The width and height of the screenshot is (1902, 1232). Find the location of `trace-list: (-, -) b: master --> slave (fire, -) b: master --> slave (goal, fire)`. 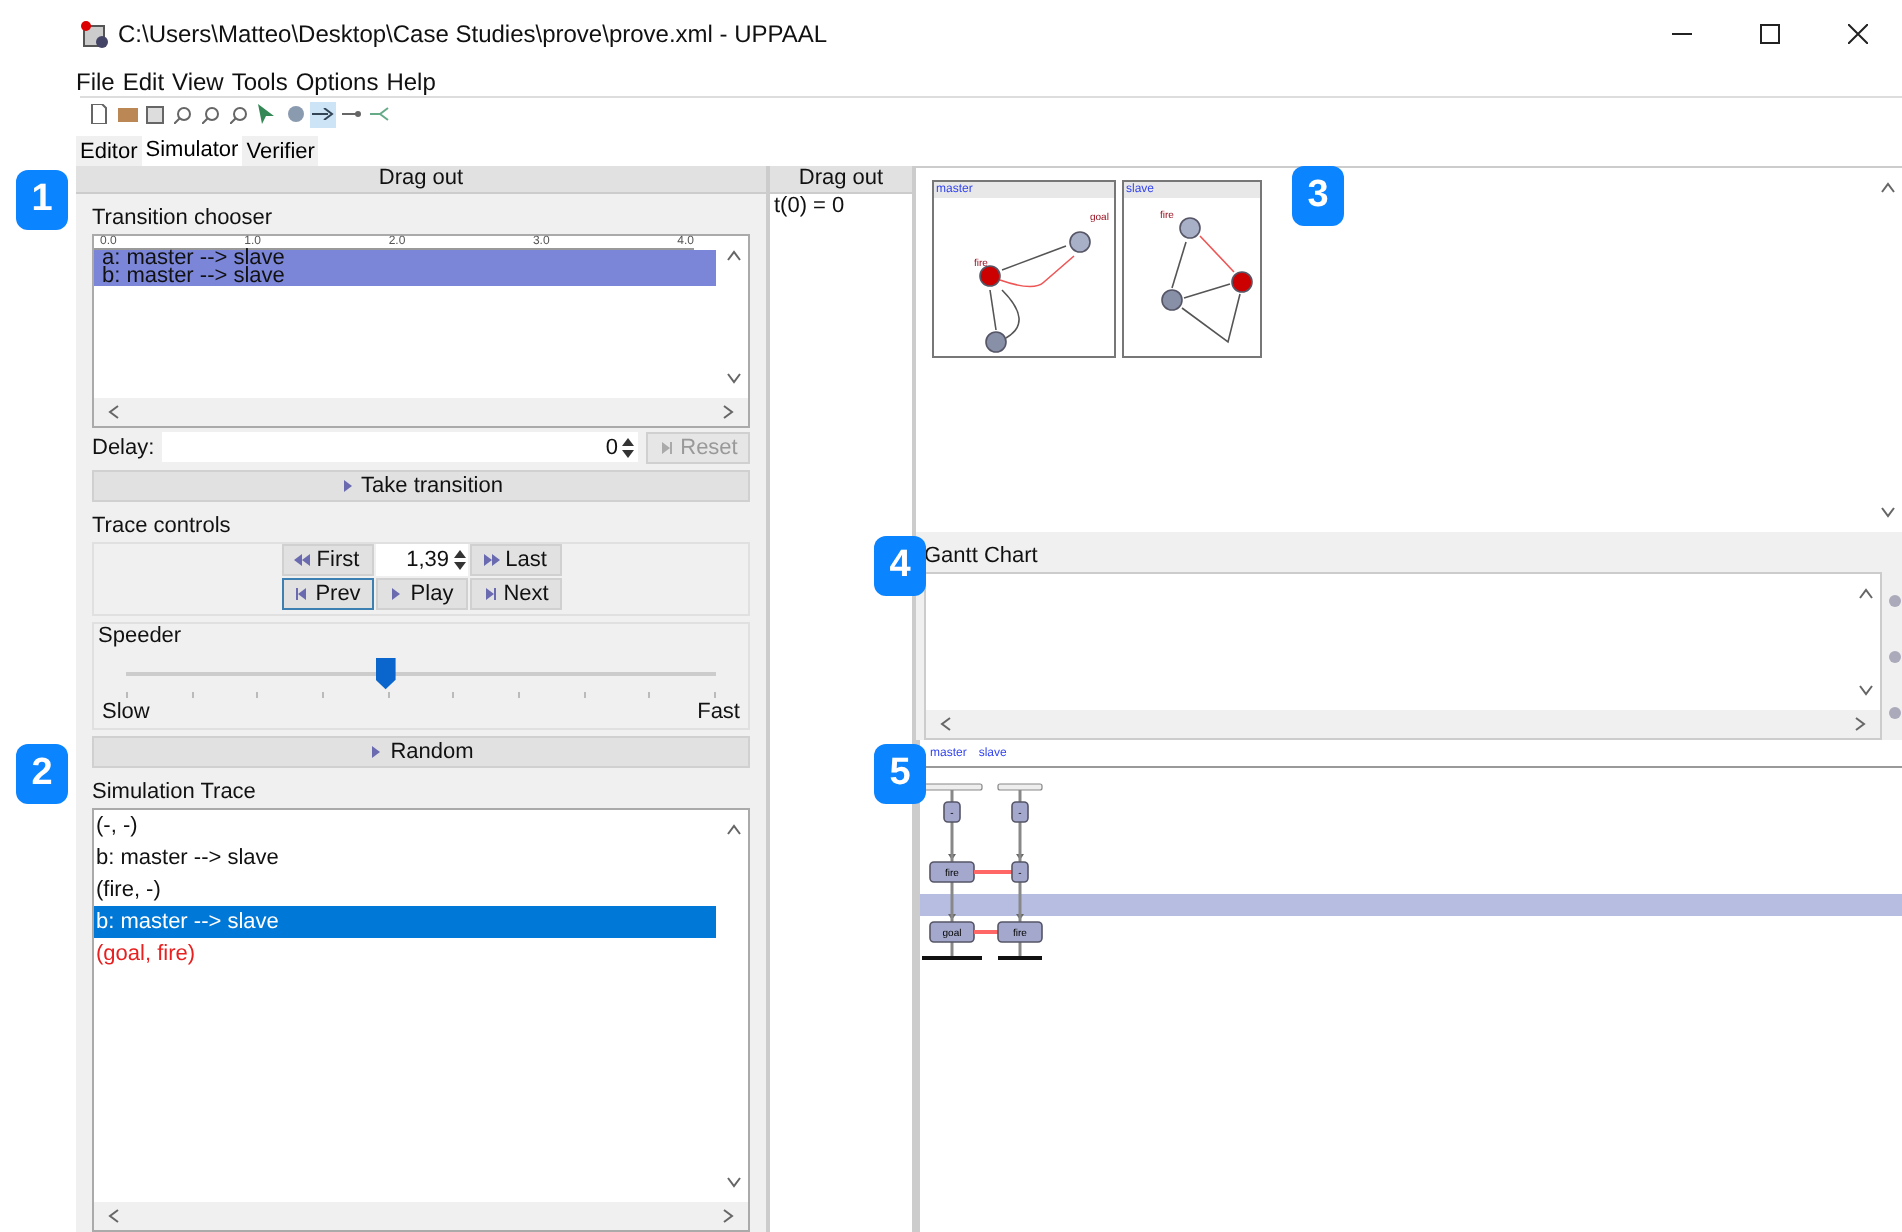

trace-list: (-, -) b: master --> slave (fire, -) b: master --> slave (goal, fire) is located at coordinates (421, 1019).